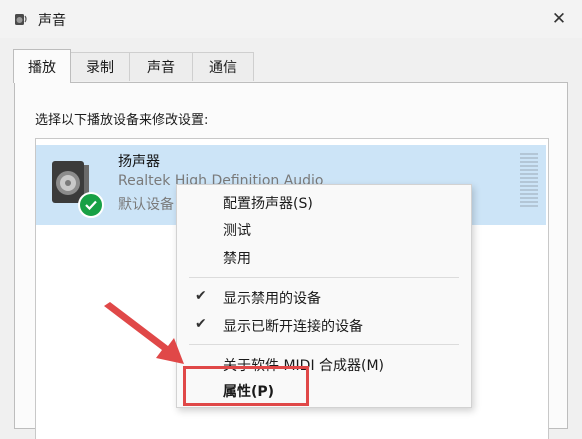 The image size is (582, 439). What do you see at coordinates (21, 19) in the screenshot?
I see `sound-app-icon` at bounding box center [21, 19].